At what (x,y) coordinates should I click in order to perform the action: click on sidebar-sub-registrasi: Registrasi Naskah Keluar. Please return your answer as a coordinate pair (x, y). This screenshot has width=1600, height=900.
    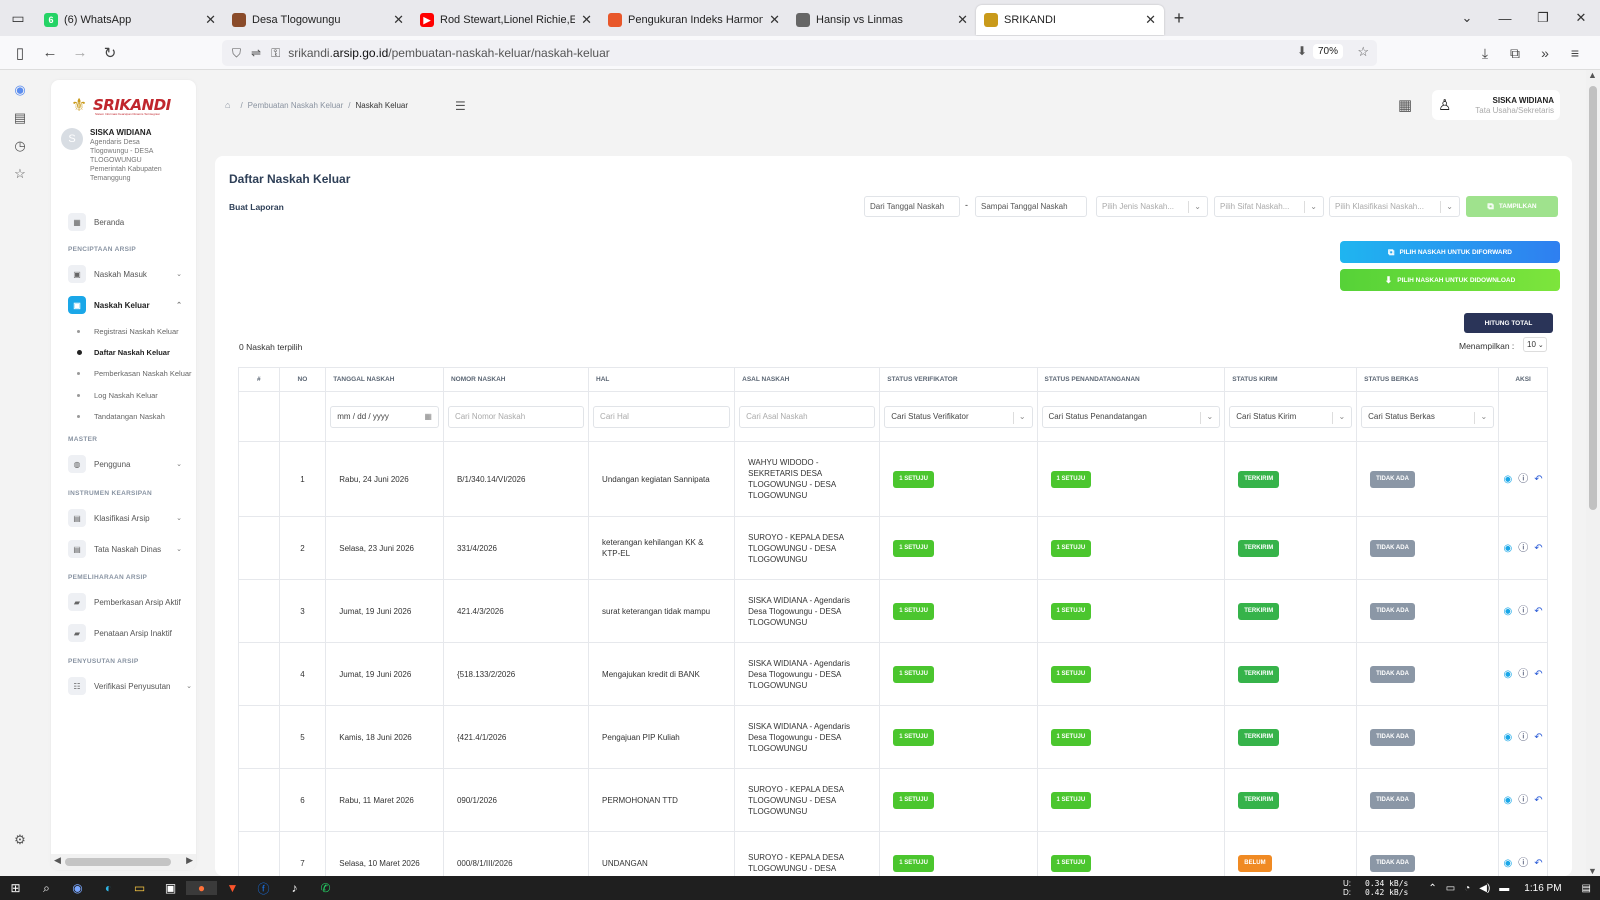
    Looking at the image, I should click on (128, 331).